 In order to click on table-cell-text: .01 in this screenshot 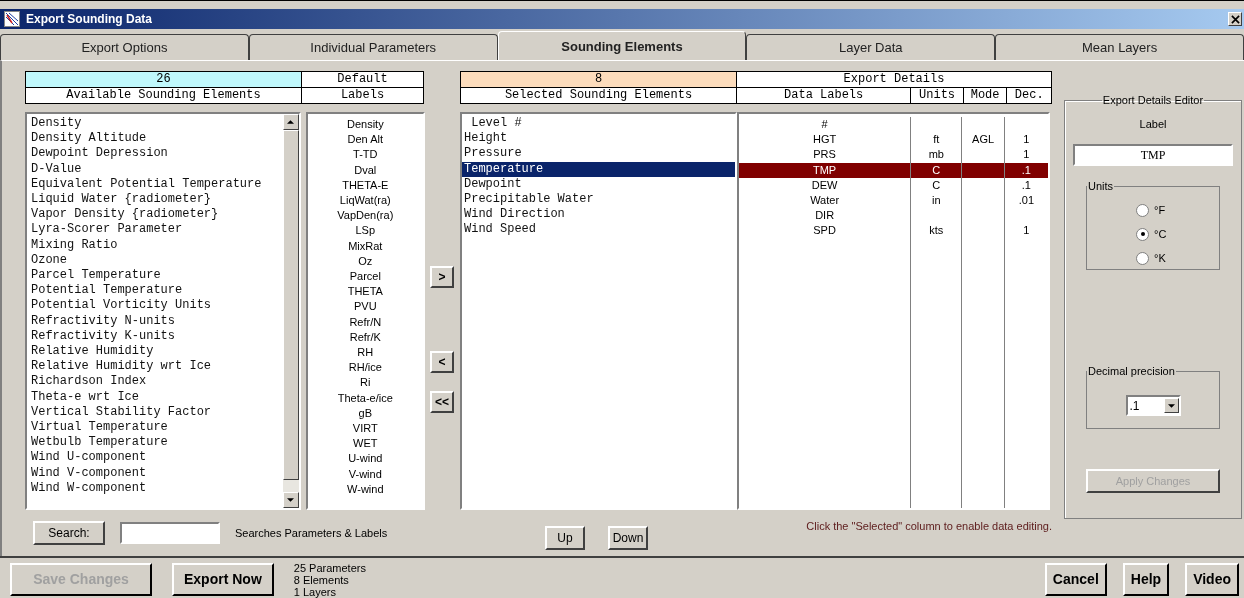, I will do `click(1026, 200)`.